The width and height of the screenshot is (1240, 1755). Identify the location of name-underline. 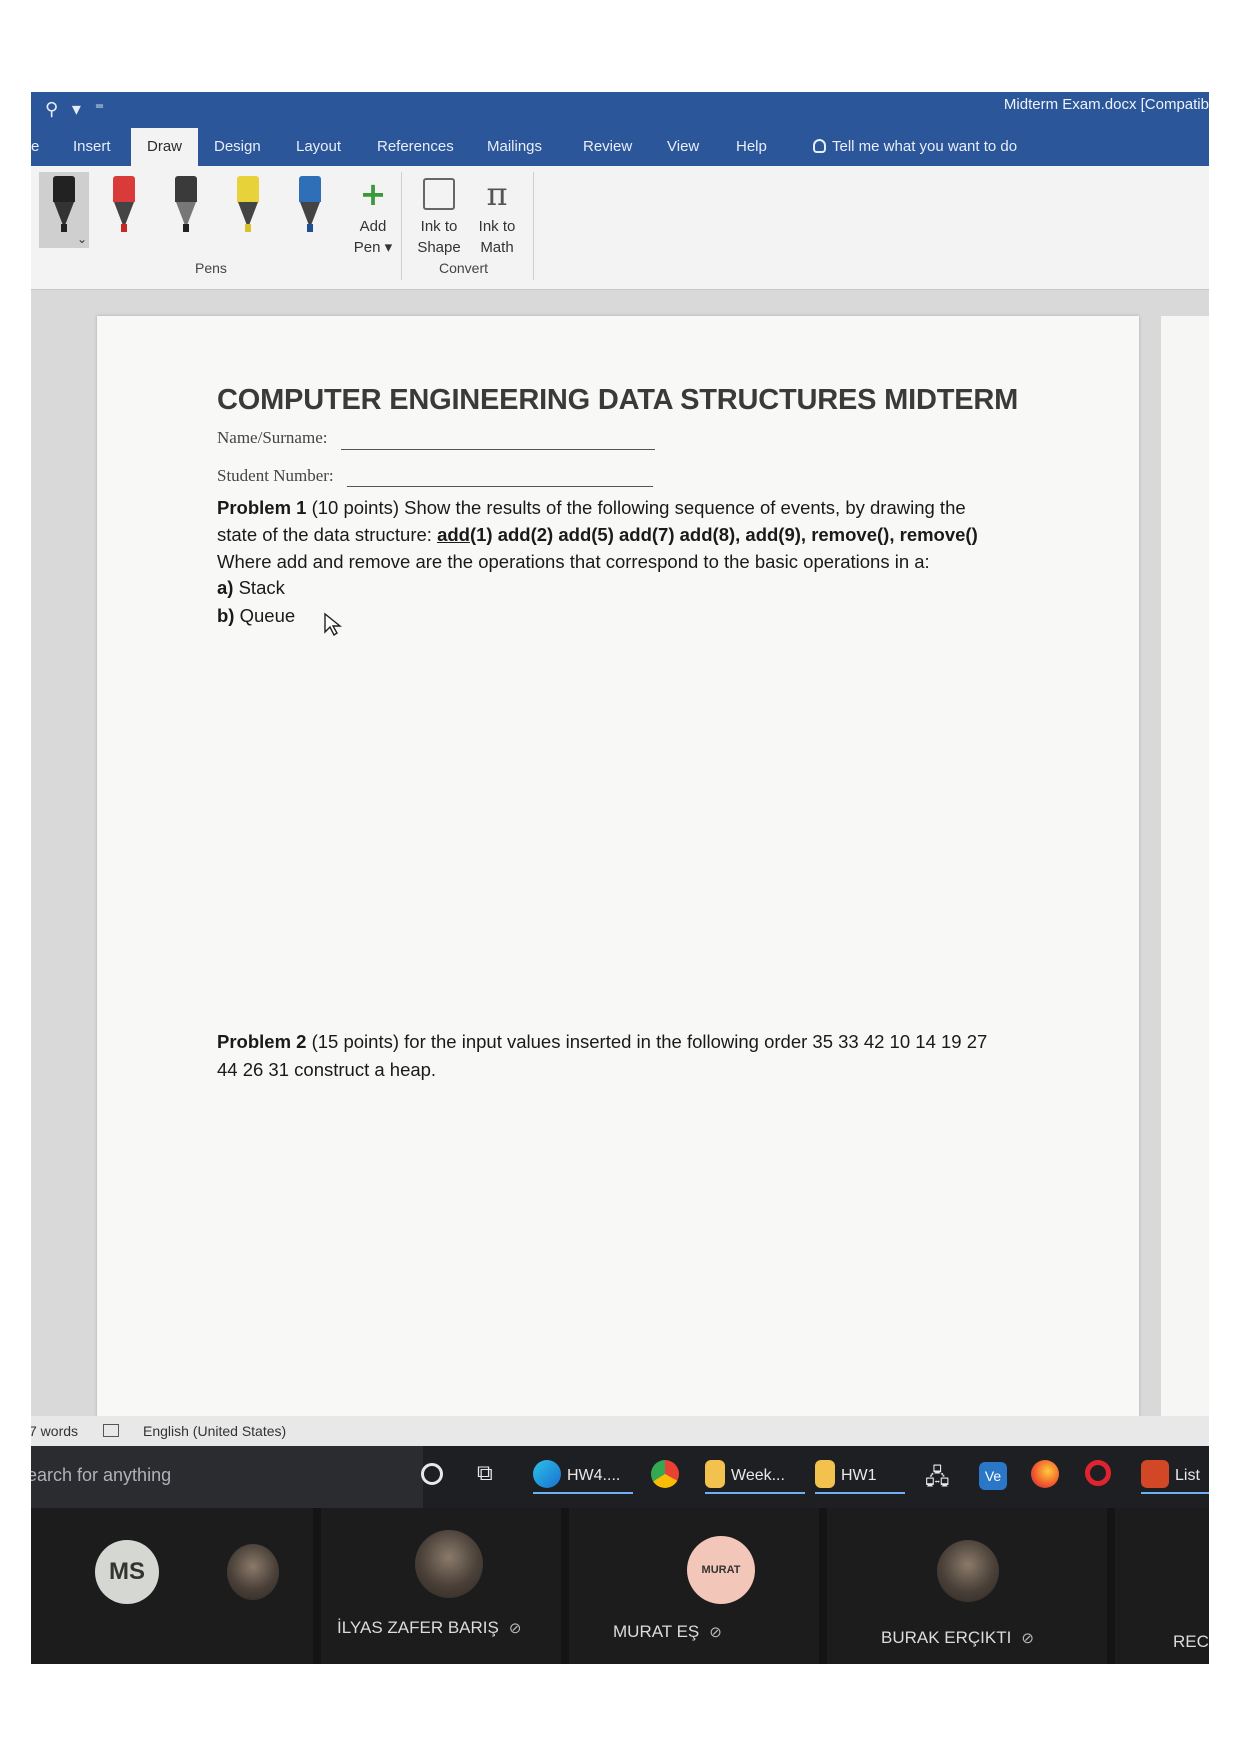
(498, 449).